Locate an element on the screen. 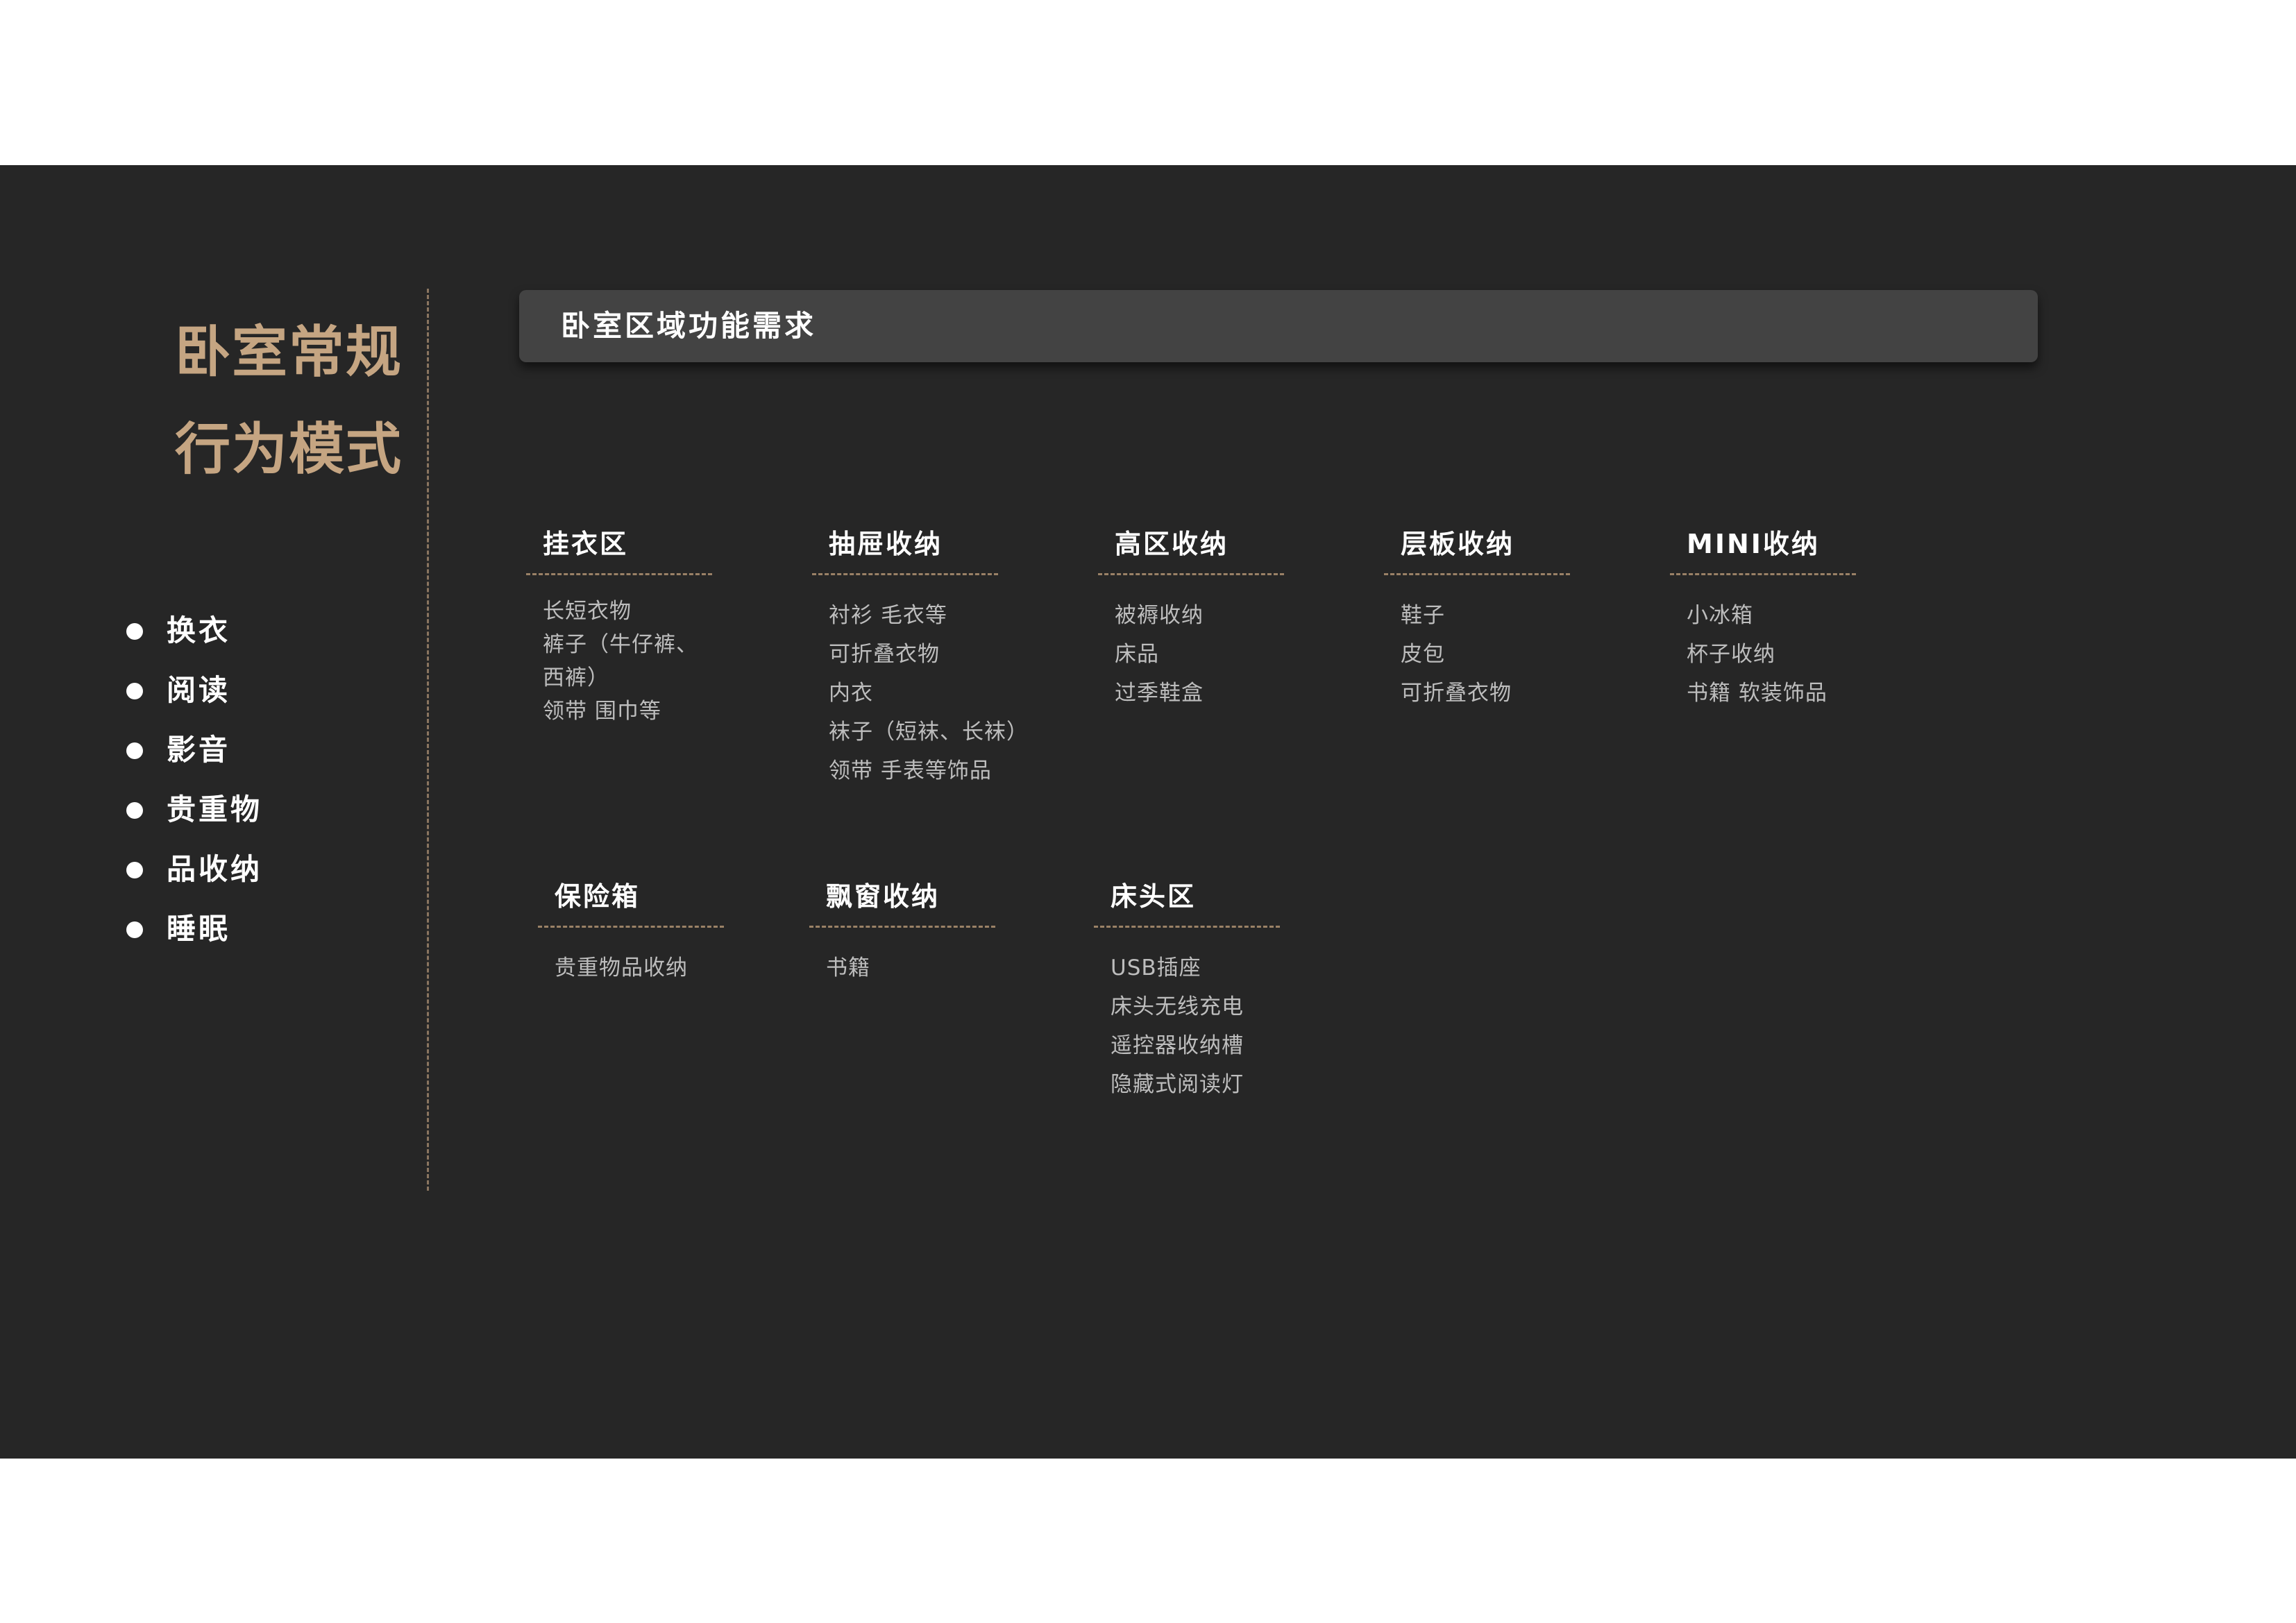 This screenshot has width=2296, height=1623. category-items: 鞋子 皮包 可折叠衣物 is located at coordinates (1488, 654).